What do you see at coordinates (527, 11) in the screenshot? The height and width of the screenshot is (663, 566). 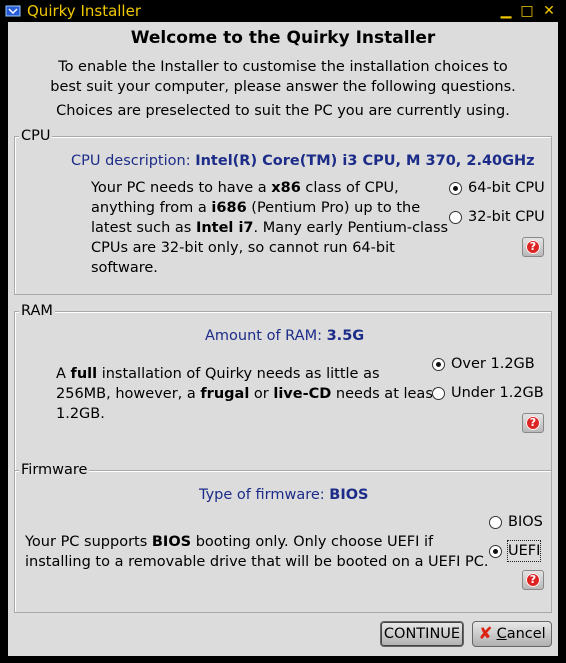 I see `maximize-icon: □` at bounding box center [527, 11].